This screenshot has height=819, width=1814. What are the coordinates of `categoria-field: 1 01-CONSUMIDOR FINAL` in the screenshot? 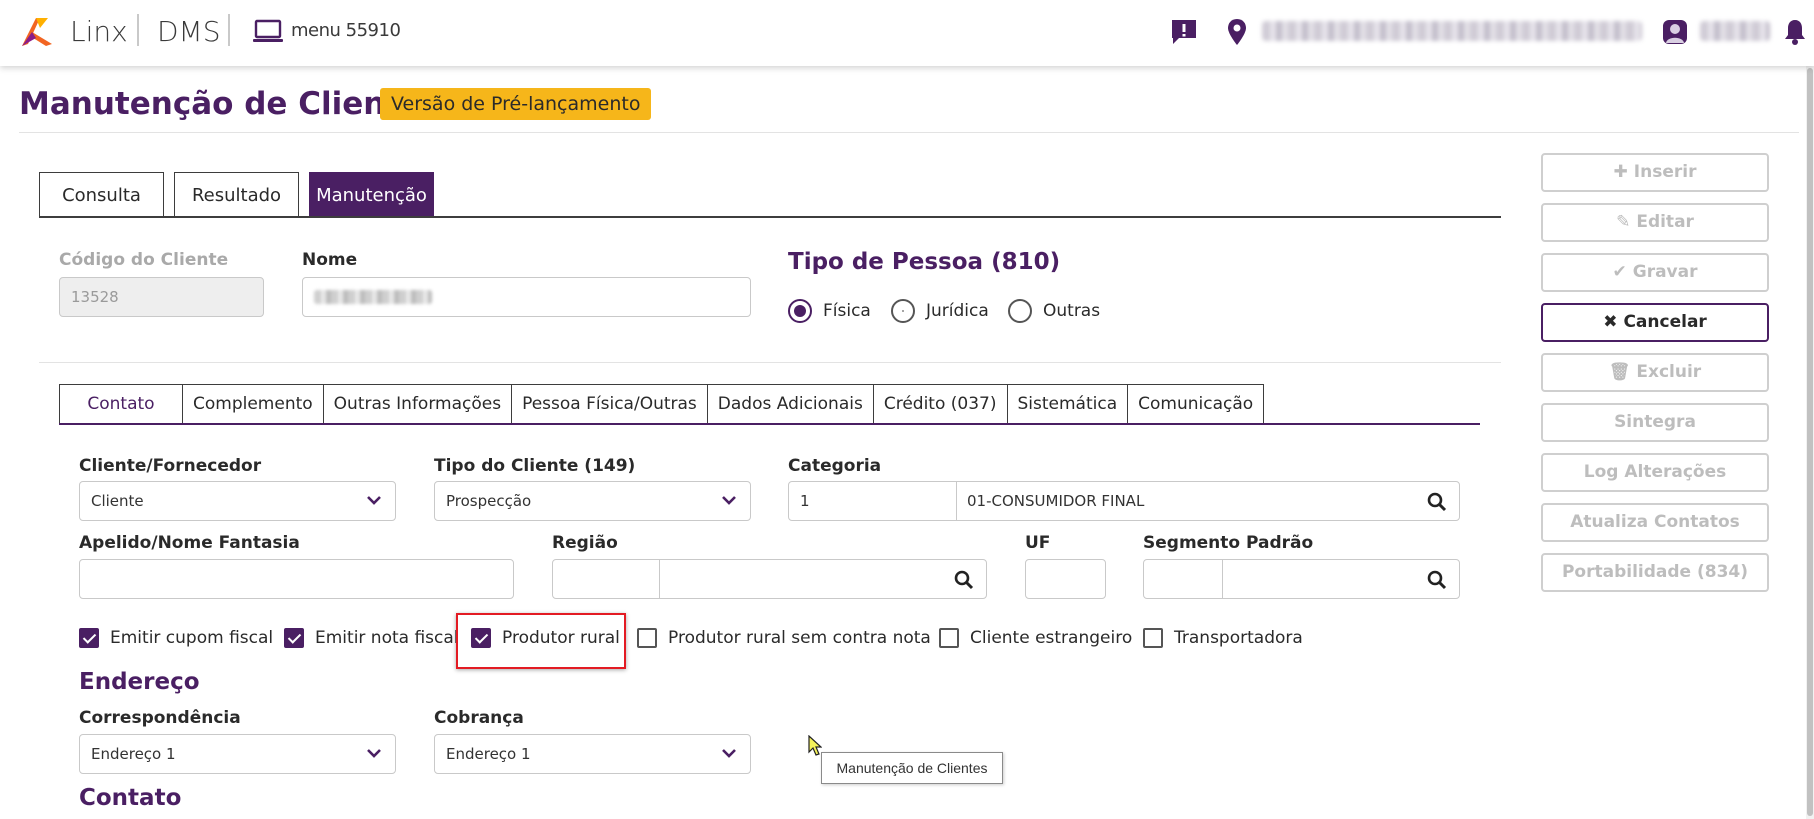 It's located at (1124, 501).